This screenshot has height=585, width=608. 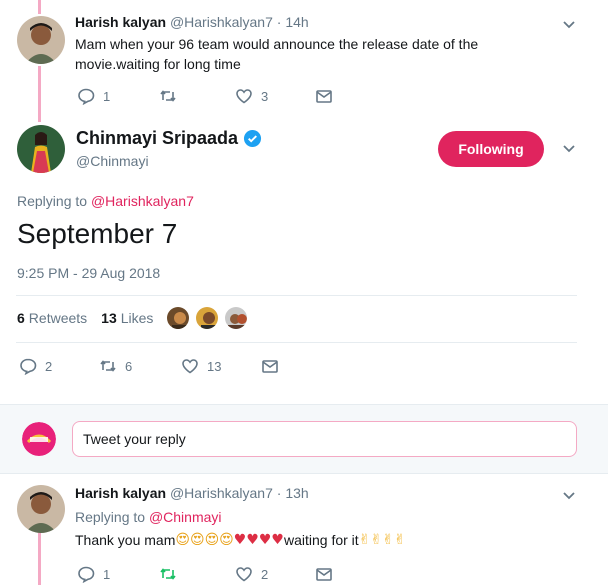 I want to click on verified-icon, so click(x=253, y=138).